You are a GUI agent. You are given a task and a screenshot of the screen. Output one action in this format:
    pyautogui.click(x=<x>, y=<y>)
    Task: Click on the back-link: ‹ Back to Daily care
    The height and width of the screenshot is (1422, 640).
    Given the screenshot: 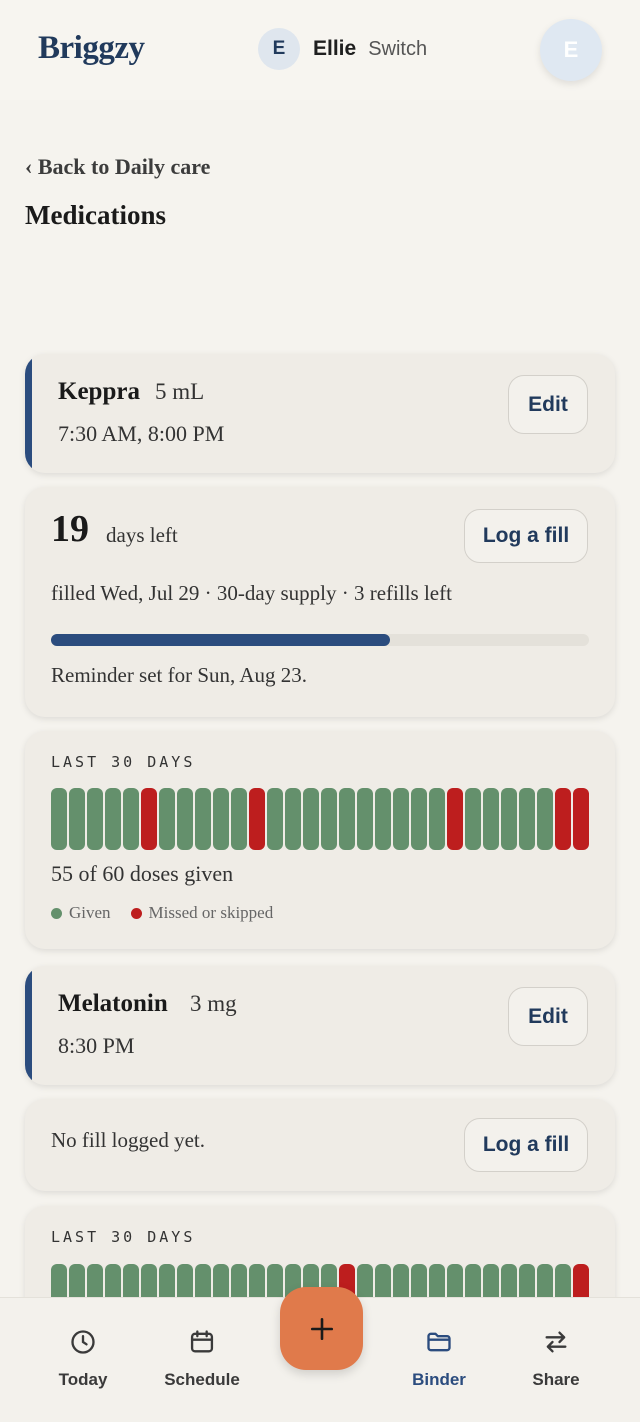 What is the action you would take?
    pyautogui.click(x=117, y=167)
    